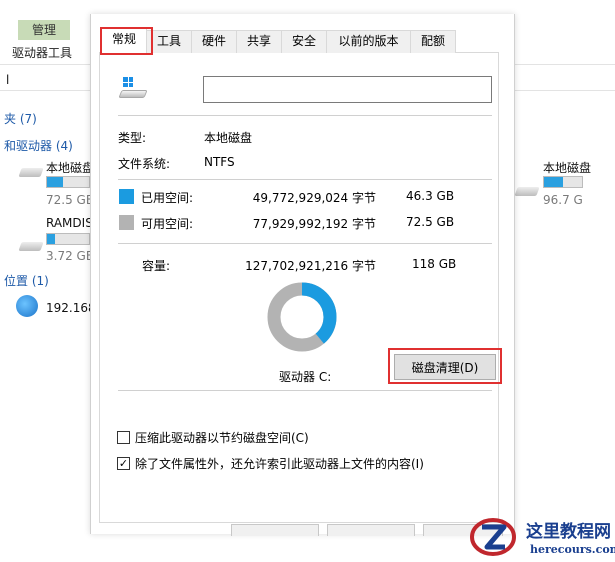 The width and height of the screenshot is (615, 562). What do you see at coordinates (126, 196) in the screenshot?
I see `used-space-swatch` at bounding box center [126, 196].